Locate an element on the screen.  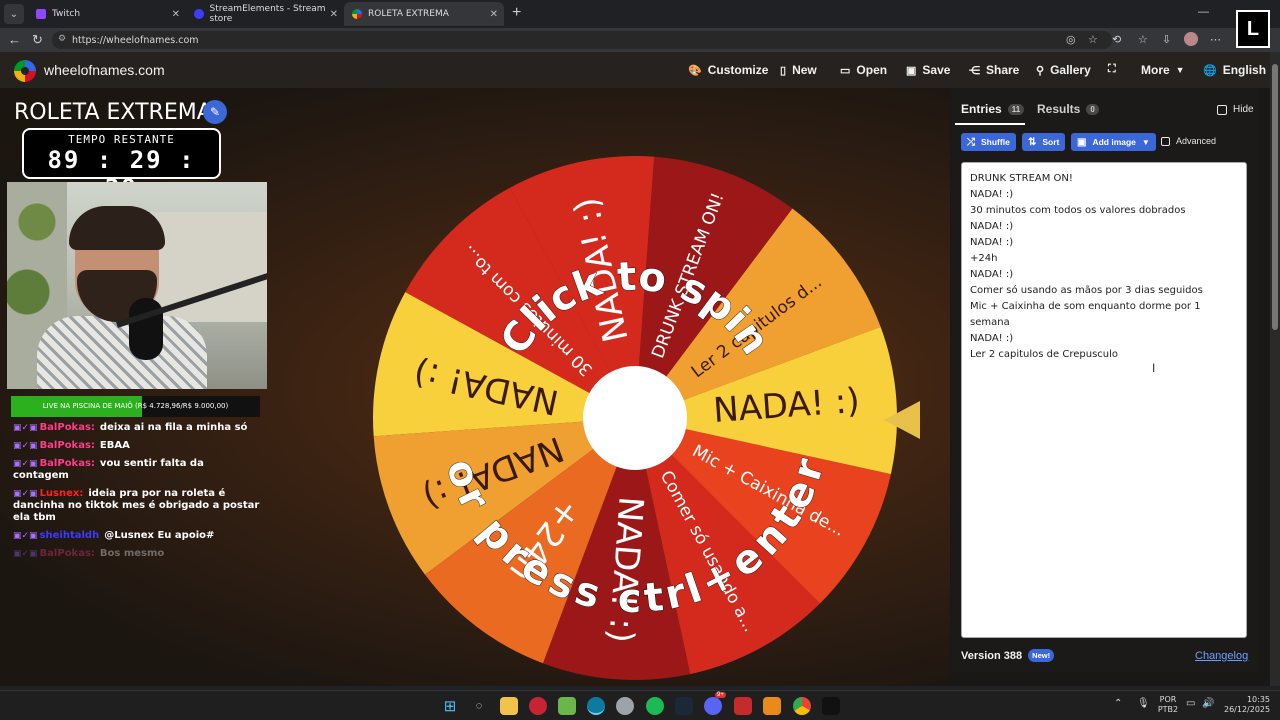
app-orange-icon is located at coordinates (772, 706).